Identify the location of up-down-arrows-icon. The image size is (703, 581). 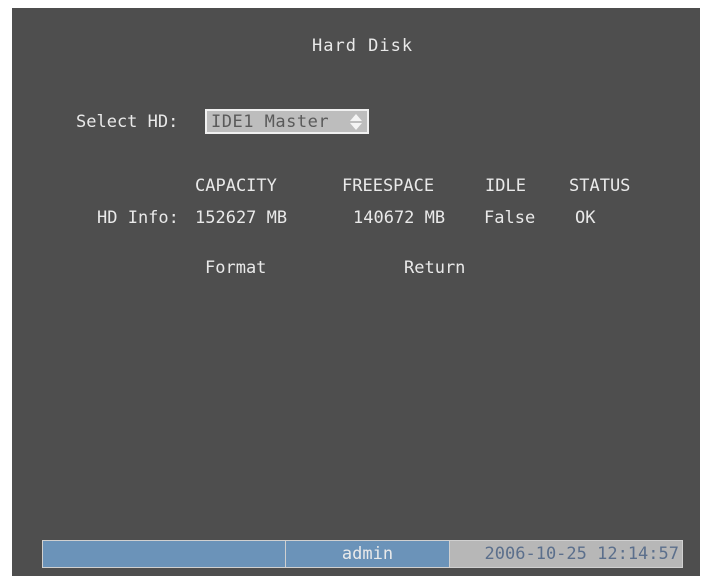
(356, 122).